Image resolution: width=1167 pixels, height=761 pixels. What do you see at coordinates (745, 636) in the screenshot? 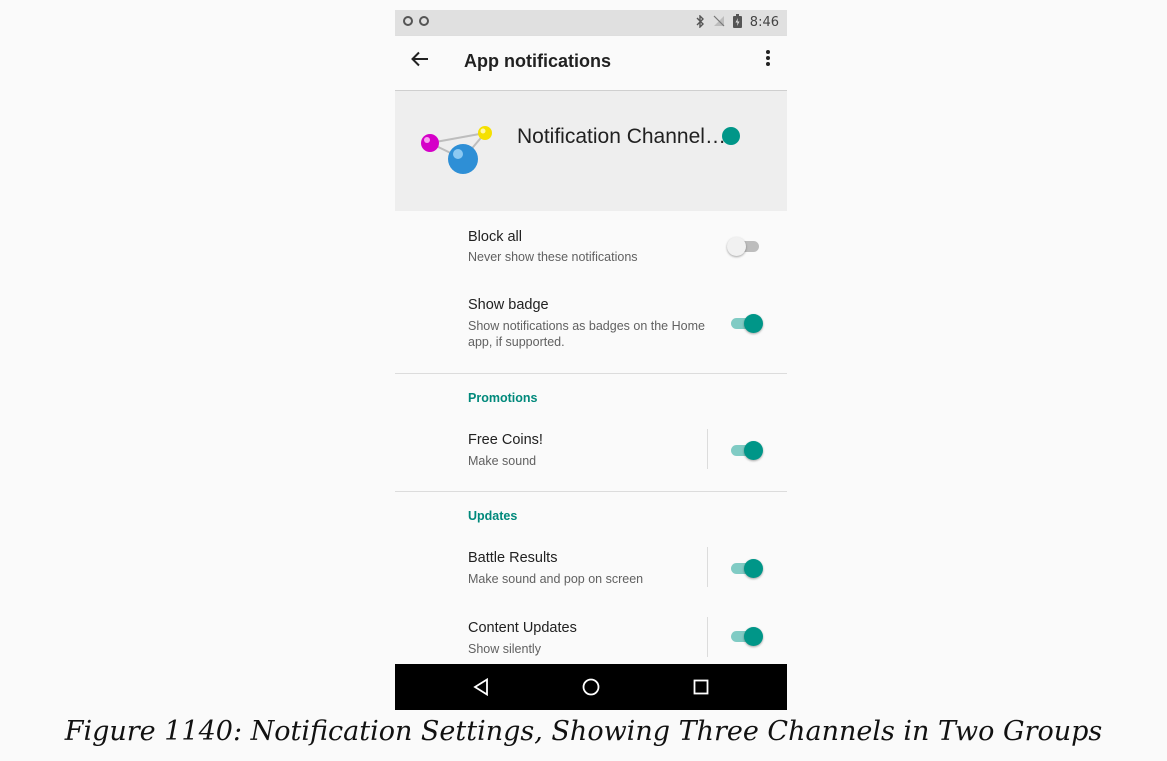
I see `content-updates-switch` at bounding box center [745, 636].